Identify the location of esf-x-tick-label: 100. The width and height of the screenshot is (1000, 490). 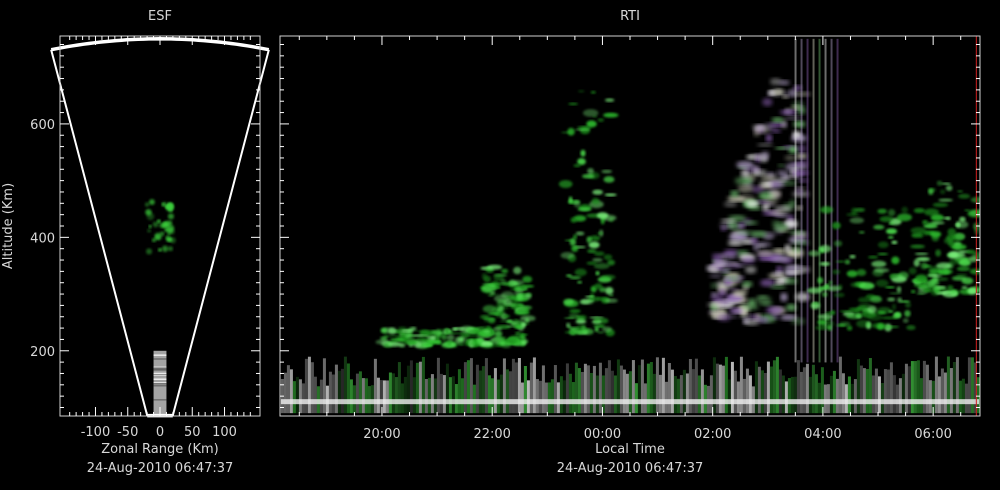
(224, 432).